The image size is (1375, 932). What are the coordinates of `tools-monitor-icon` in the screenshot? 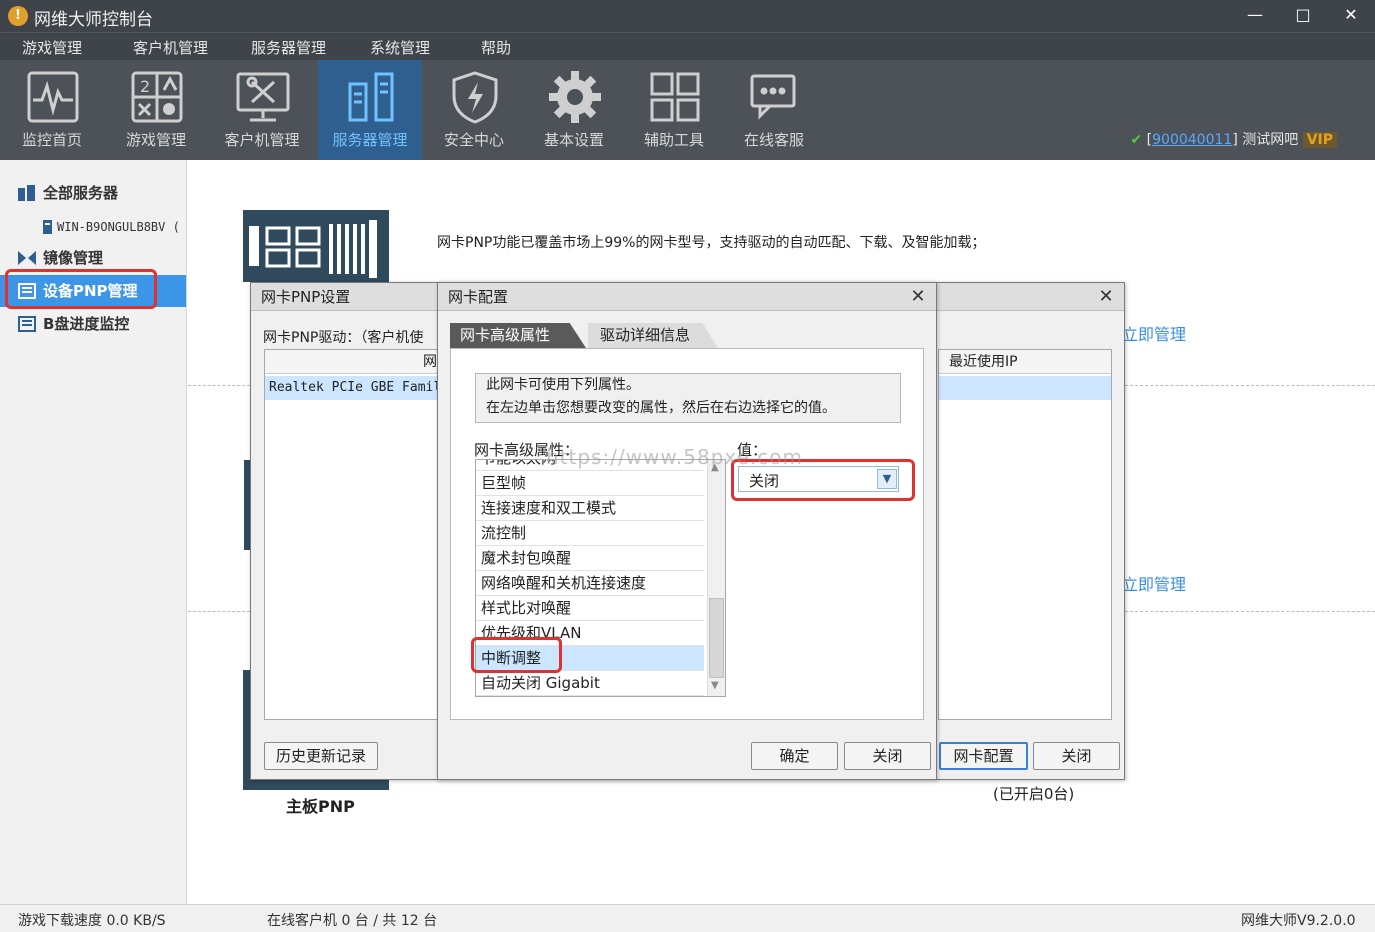 It's located at (263, 97).